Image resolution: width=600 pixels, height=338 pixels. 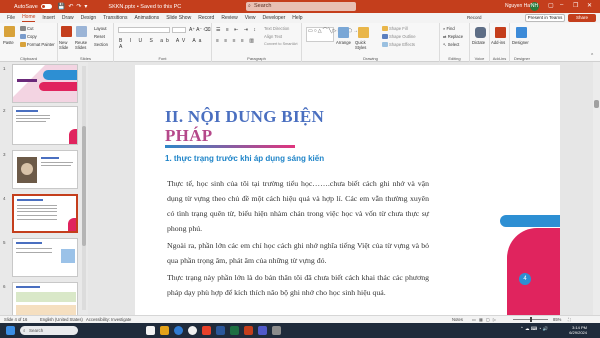 What do you see at coordinates (165, 44) in the screenshot?
I see `font-format-buttons: B I U S ab AV Aa A` at bounding box center [165, 44].